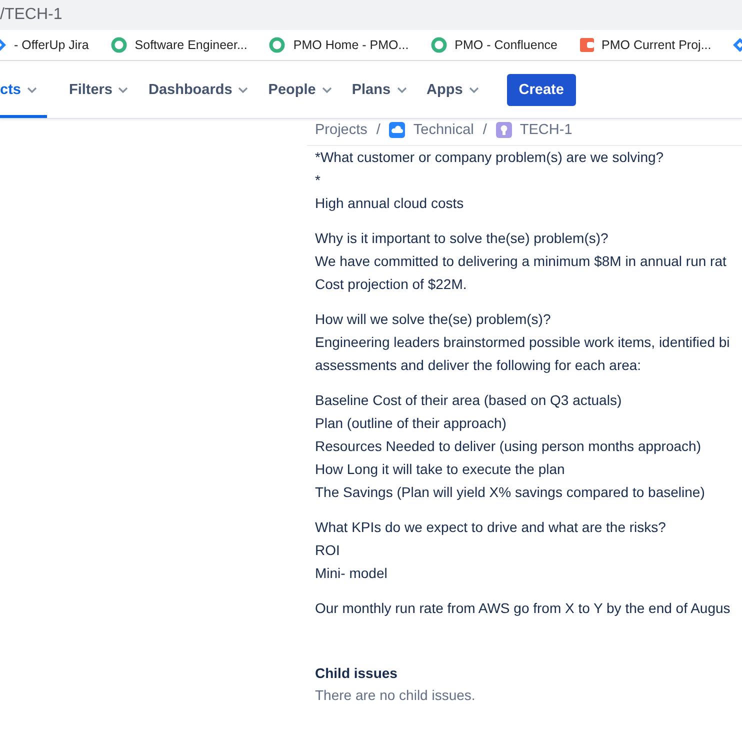  Describe the element at coordinates (508, 446) in the screenshot. I see `description-text: Resources Needed to deliver (using person months approach)` at that location.